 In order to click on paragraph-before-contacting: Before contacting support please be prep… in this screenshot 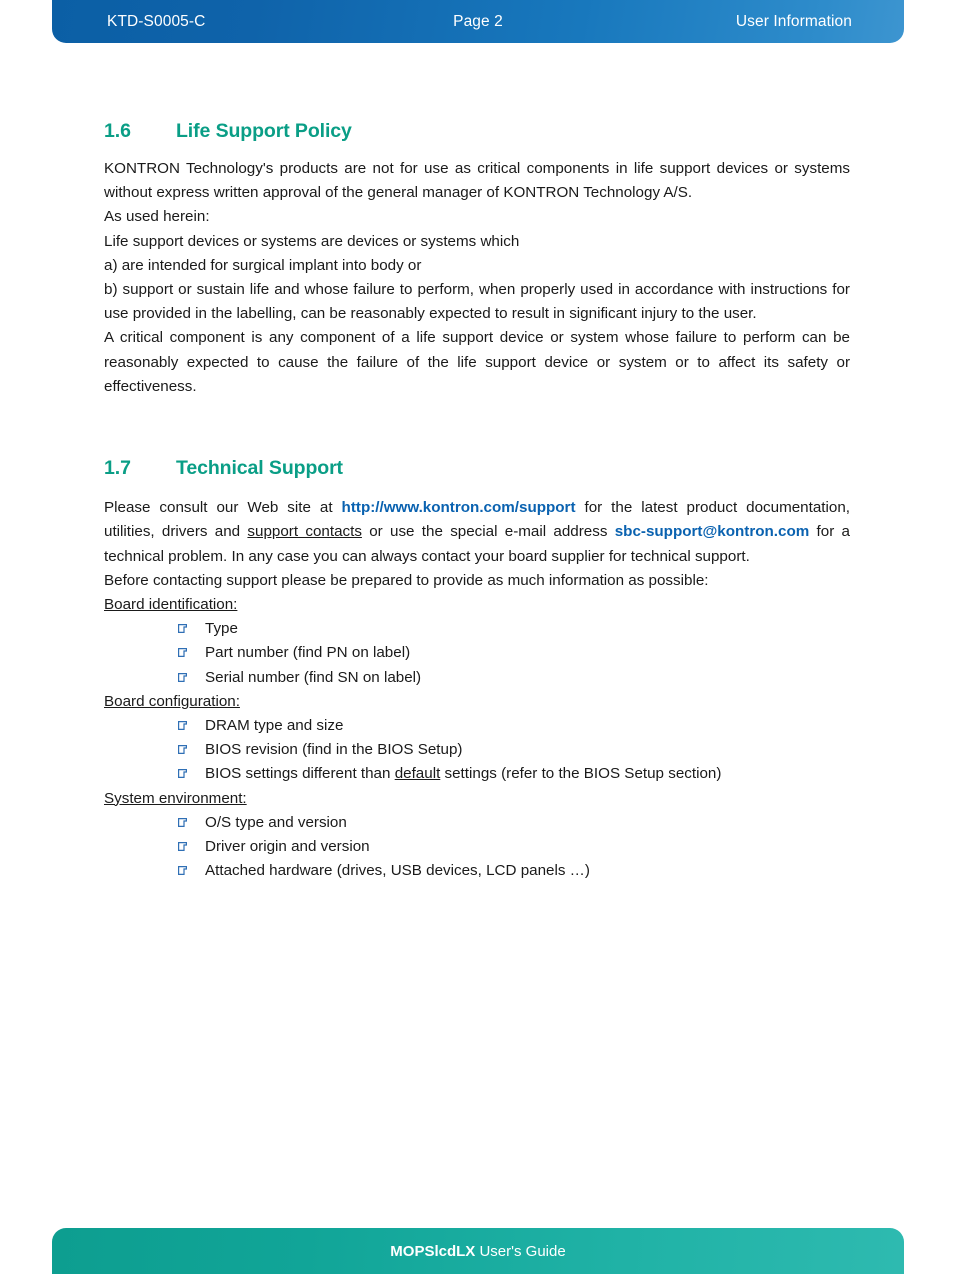, I will do `click(406, 580)`.